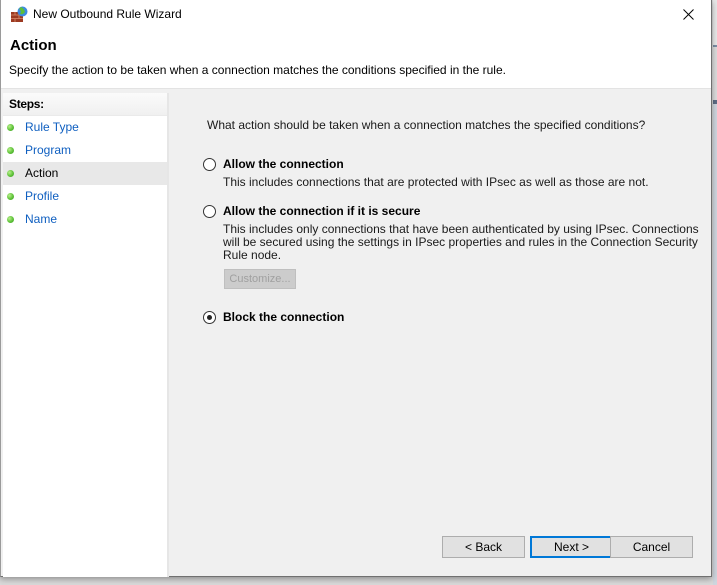 The width and height of the screenshot is (717, 585). What do you see at coordinates (107, 14) in the screenshot?
I see `window-title: New Outbound Rule Wizard` at bounding box center [107, 14].